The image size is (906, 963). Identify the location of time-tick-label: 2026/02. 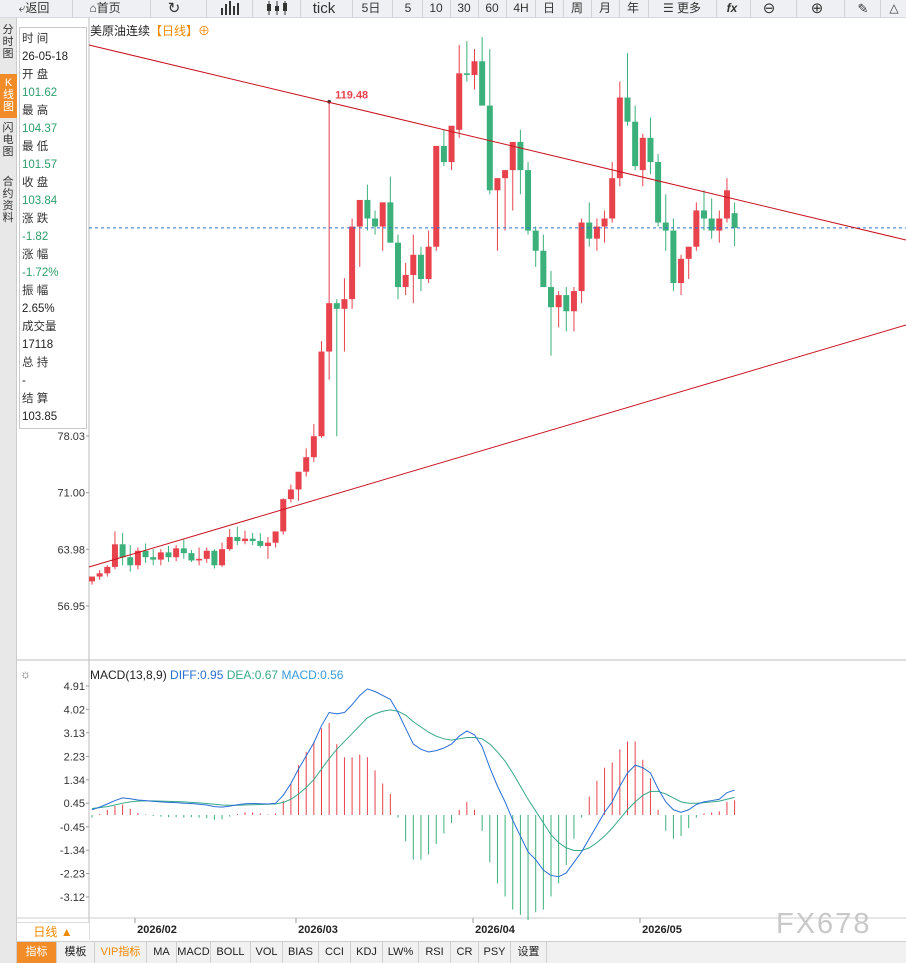
(157, 930).